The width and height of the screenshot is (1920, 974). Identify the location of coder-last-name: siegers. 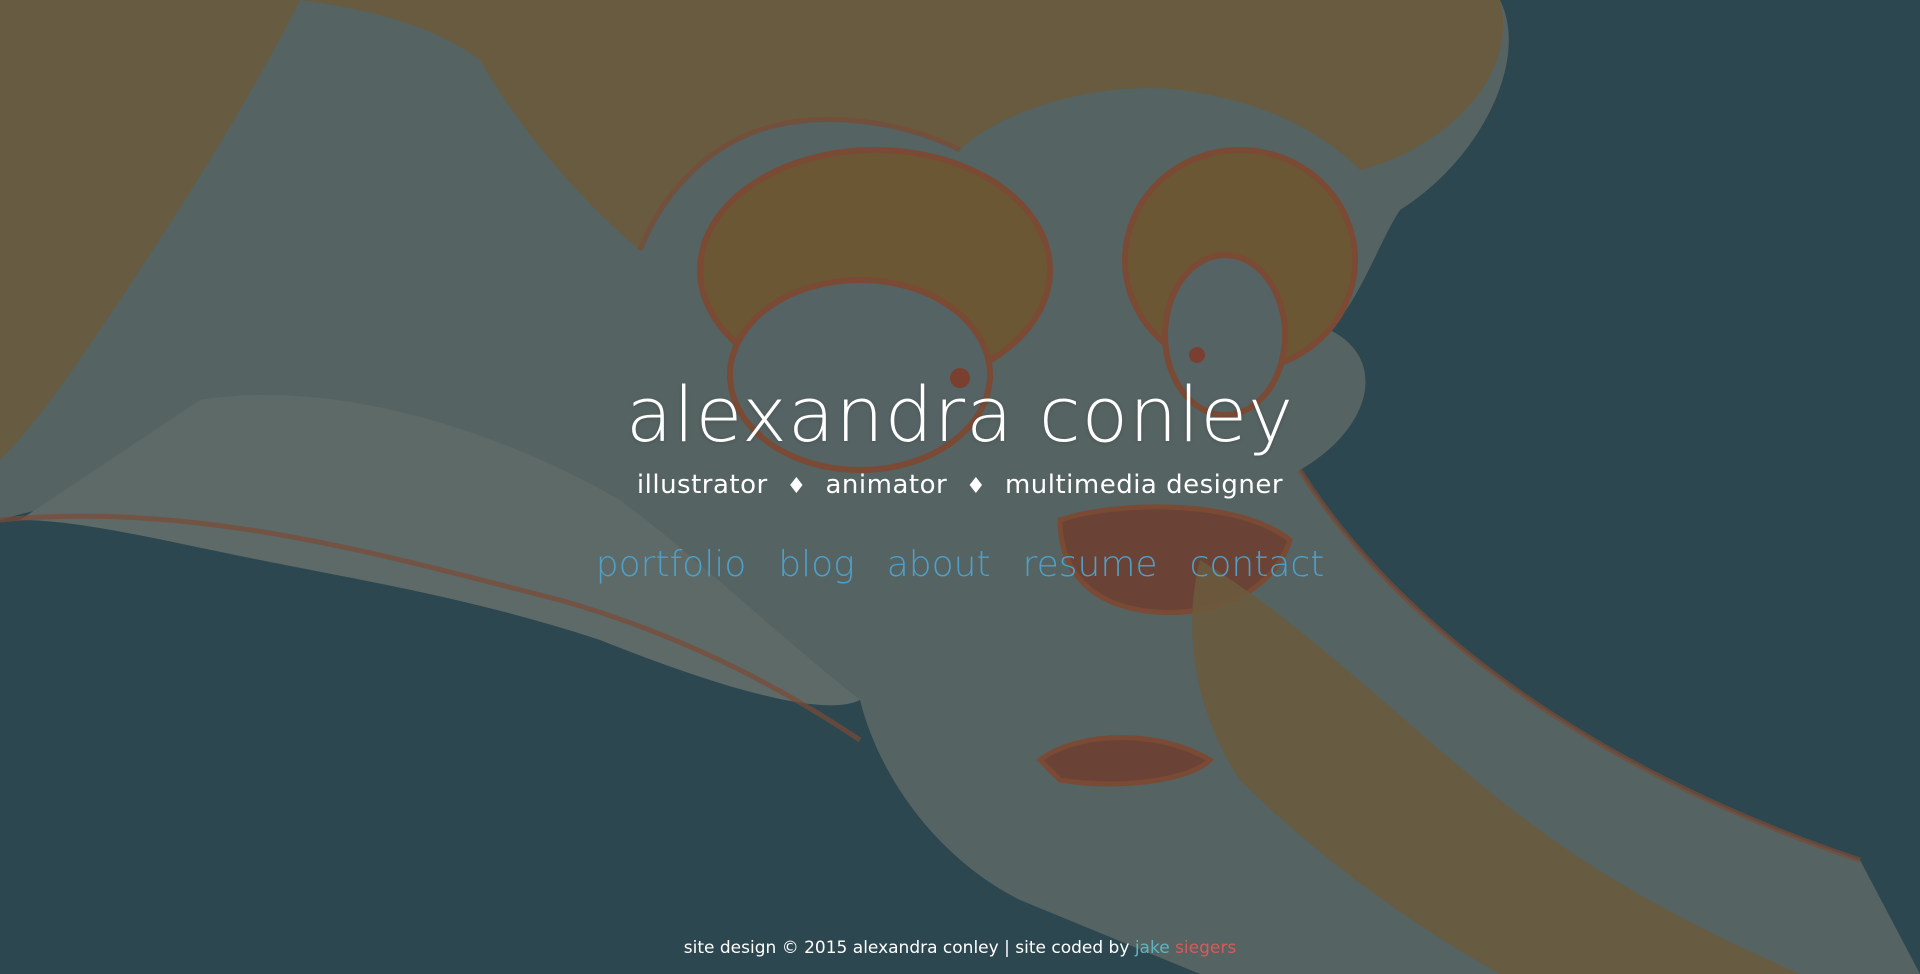
(1206, 948).